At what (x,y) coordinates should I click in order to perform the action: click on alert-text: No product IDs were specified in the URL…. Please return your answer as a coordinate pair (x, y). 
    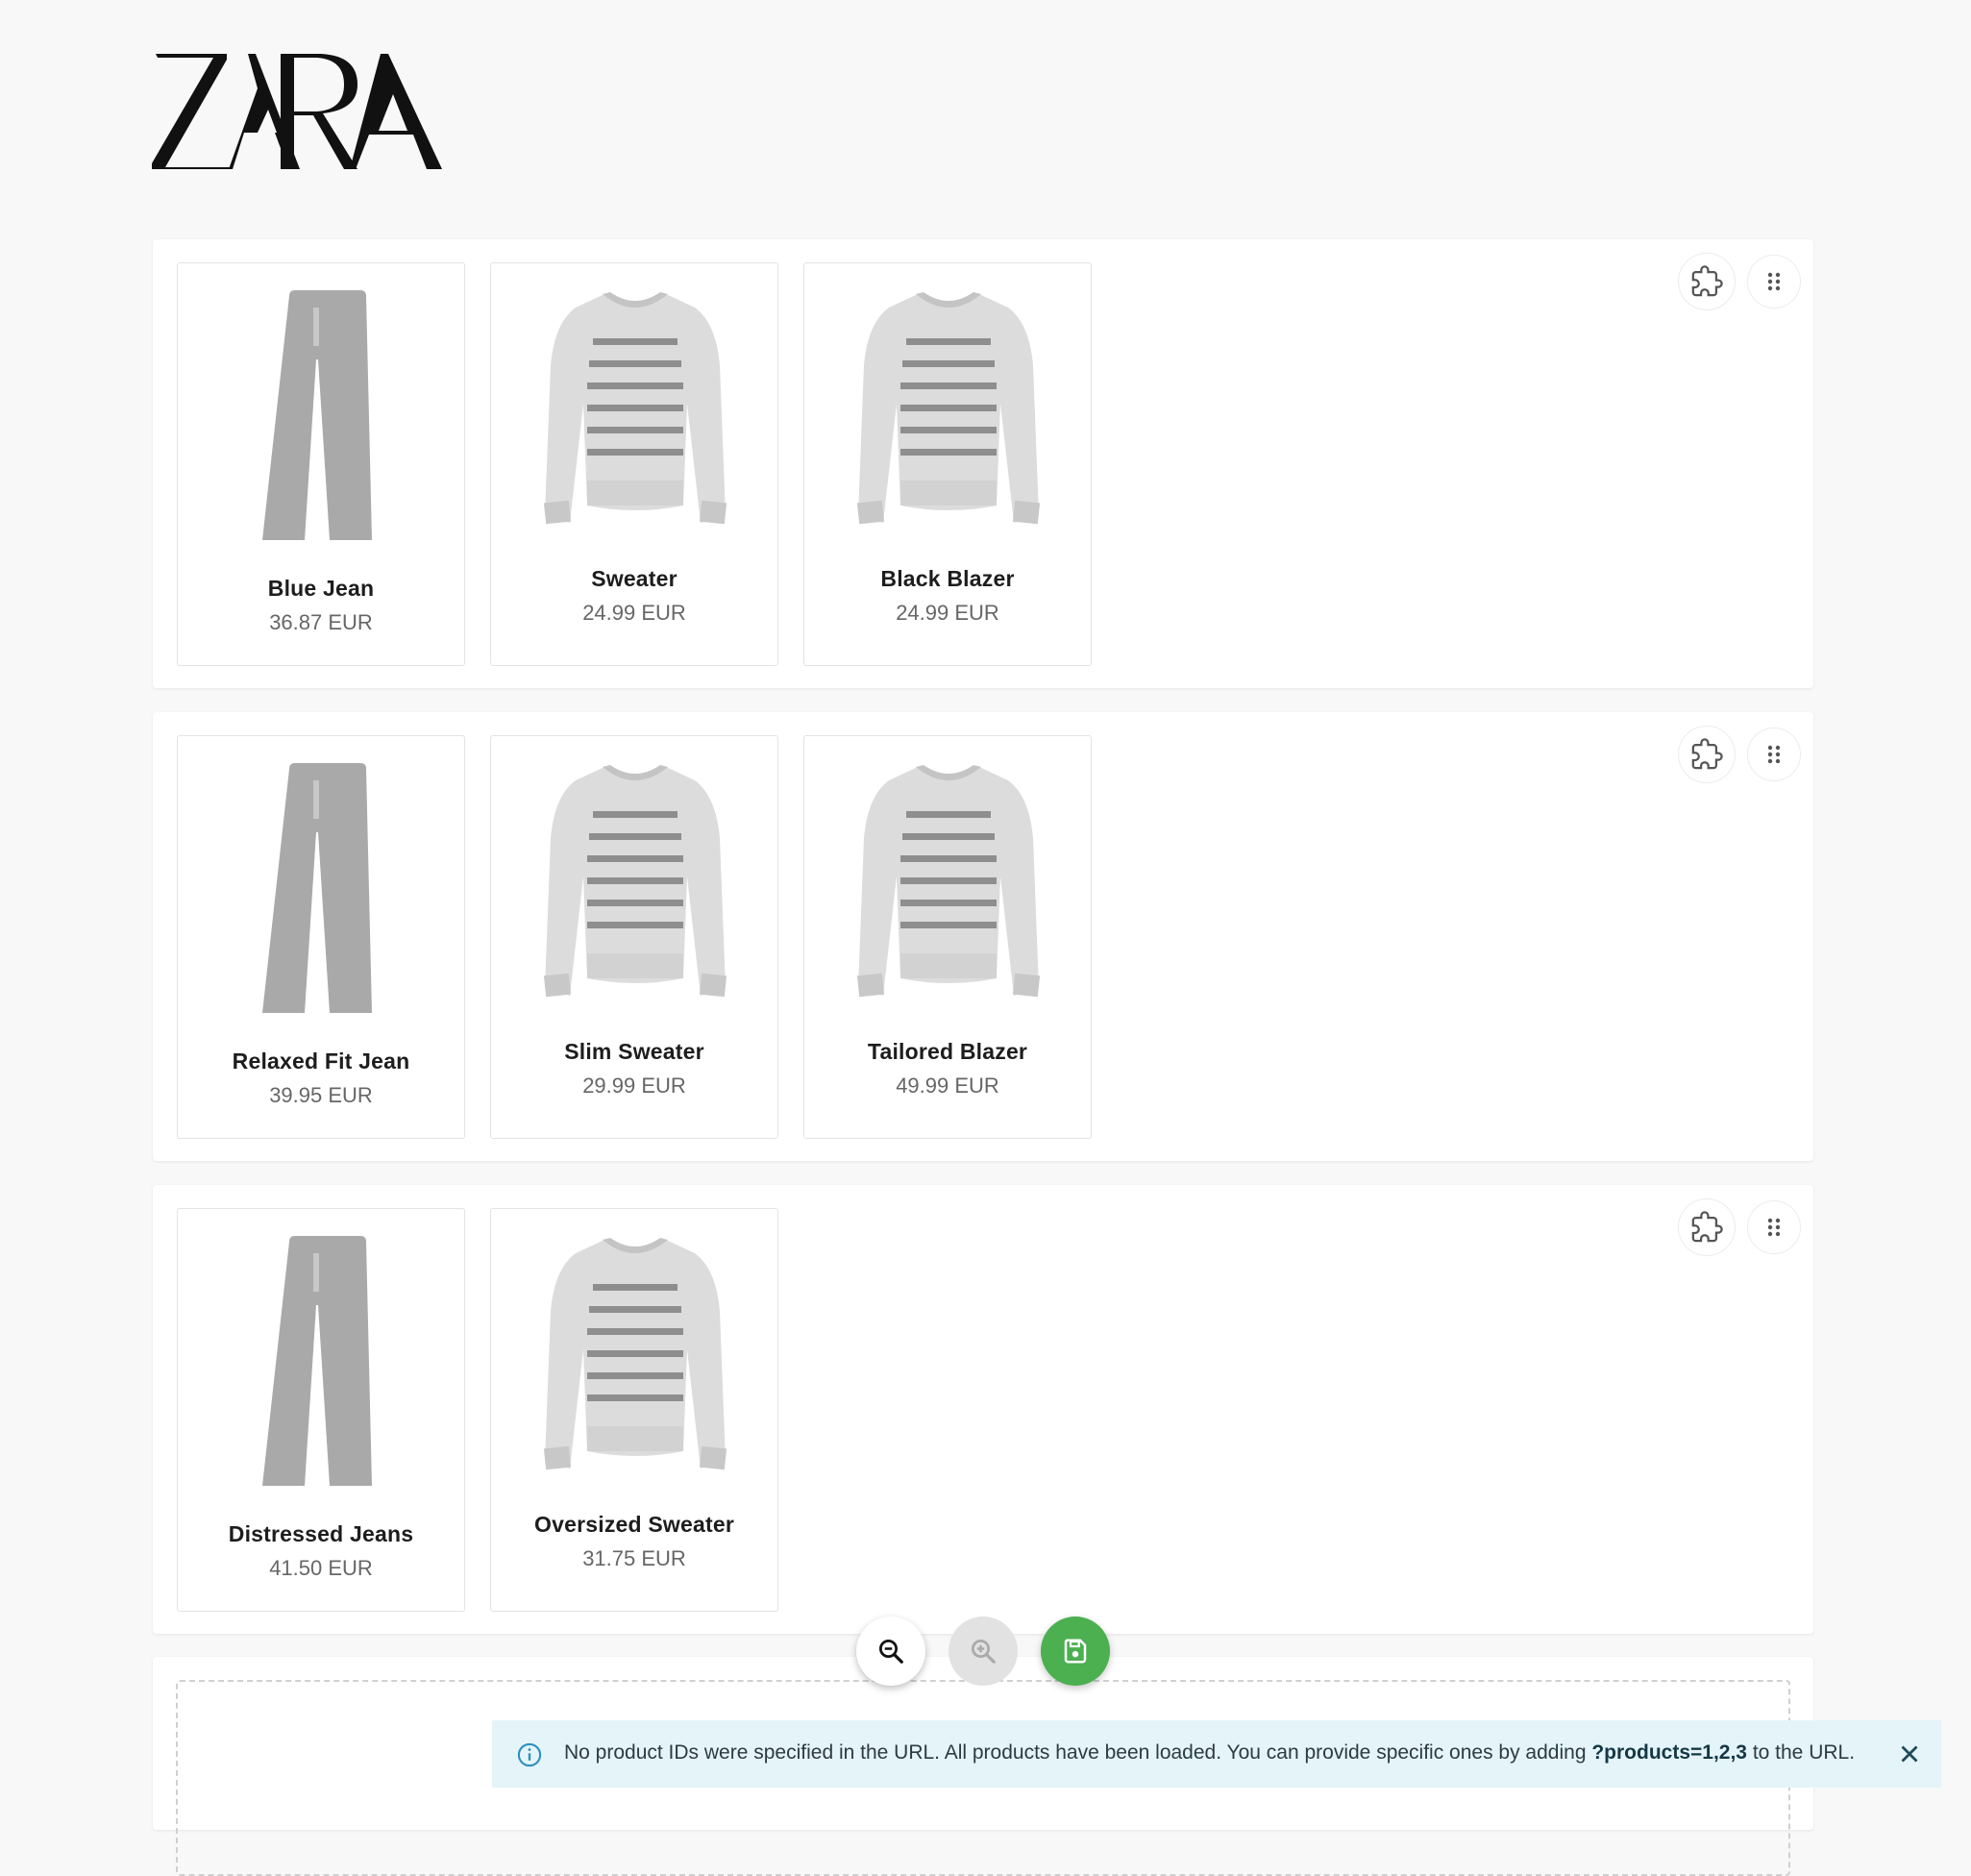
    Looking at the image, I should click on (1078, 1753).